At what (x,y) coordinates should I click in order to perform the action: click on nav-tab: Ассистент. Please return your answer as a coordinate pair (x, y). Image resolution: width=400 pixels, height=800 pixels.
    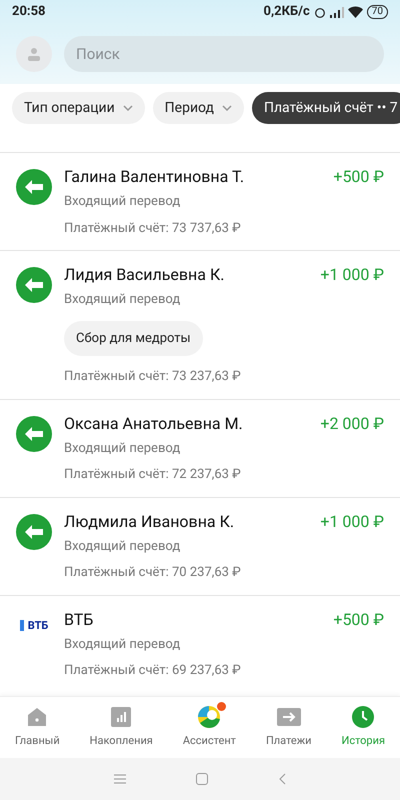
    Looking at the image, I should click on (209, 727).